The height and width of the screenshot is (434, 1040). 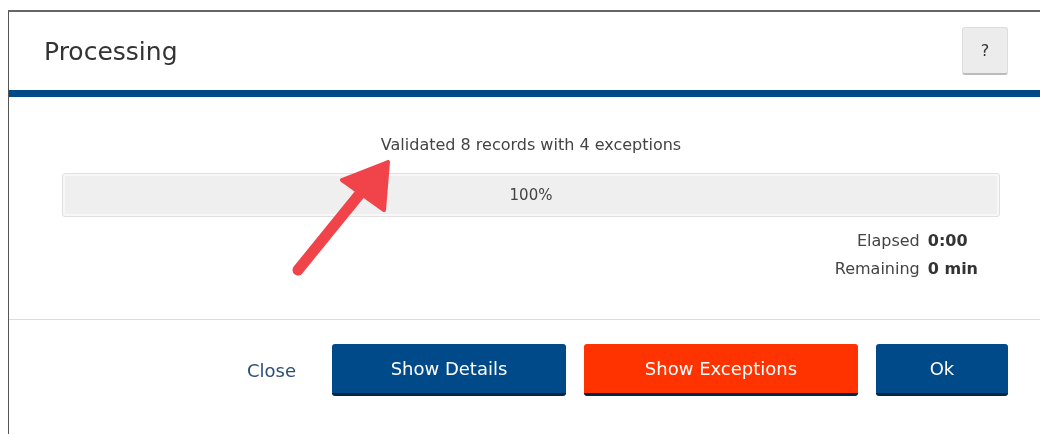 I want to click on status-message: Validated 8 records with 4 exceptions, so click(x=531, y=144).